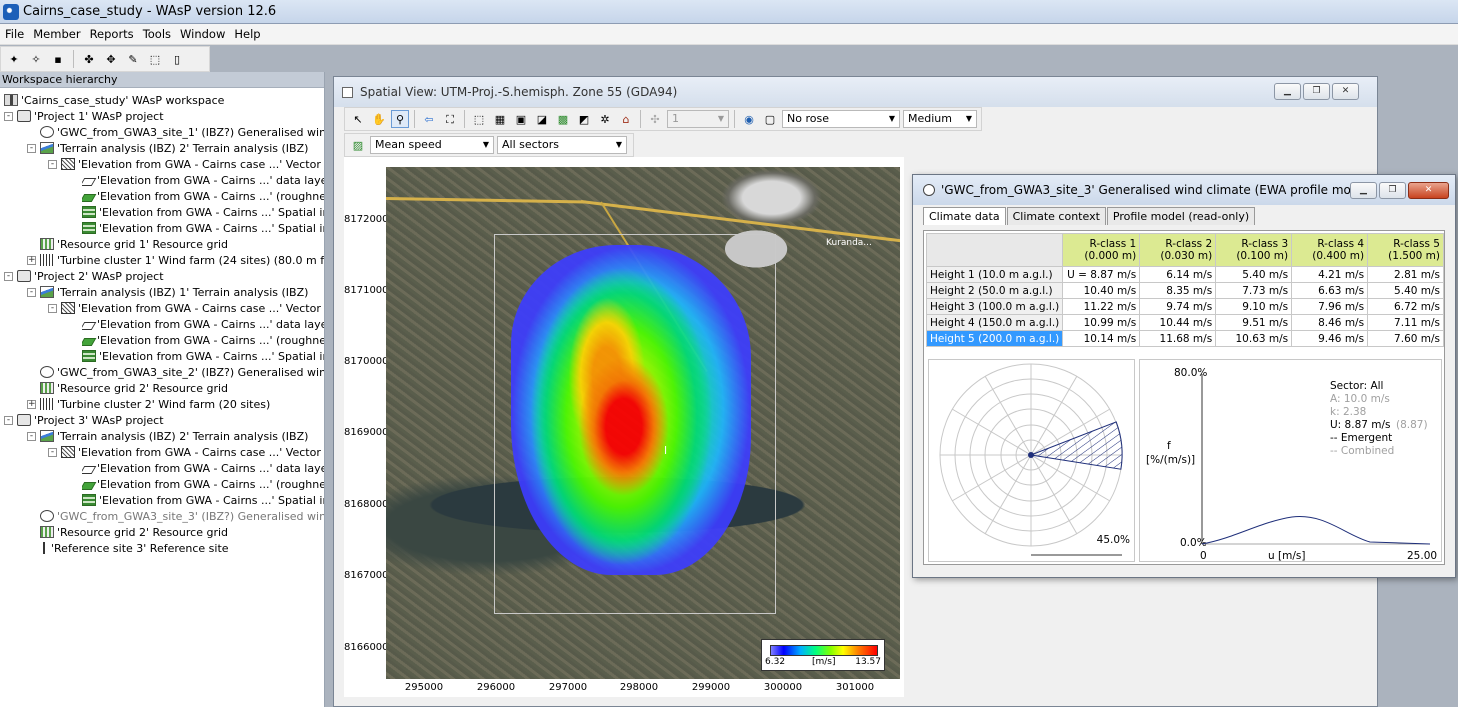 This screenshot has width=1458, height=707. I want to click on table-cell: 8.46 m/s, so click(1330, 322).